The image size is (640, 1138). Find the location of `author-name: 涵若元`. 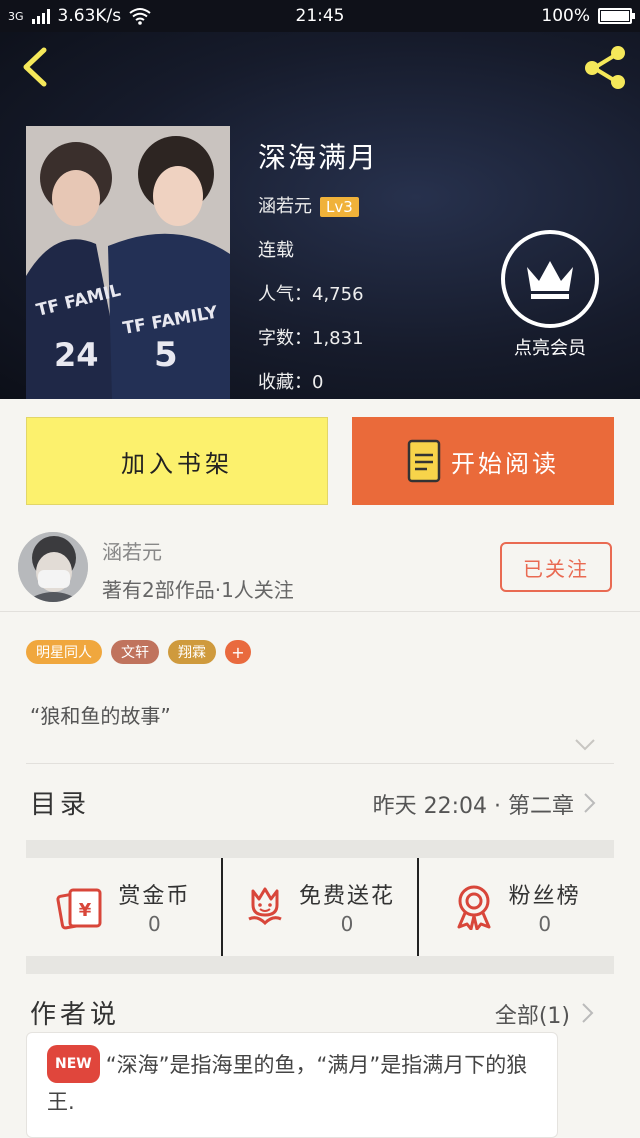

author-name: 涵若元 is located at coordinates (132, 550).